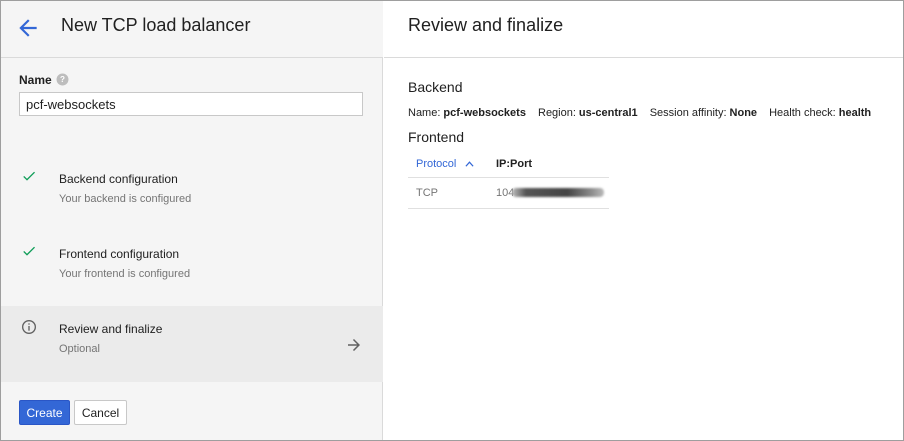  I want to click on region-label: Region:, so click(557, 113).